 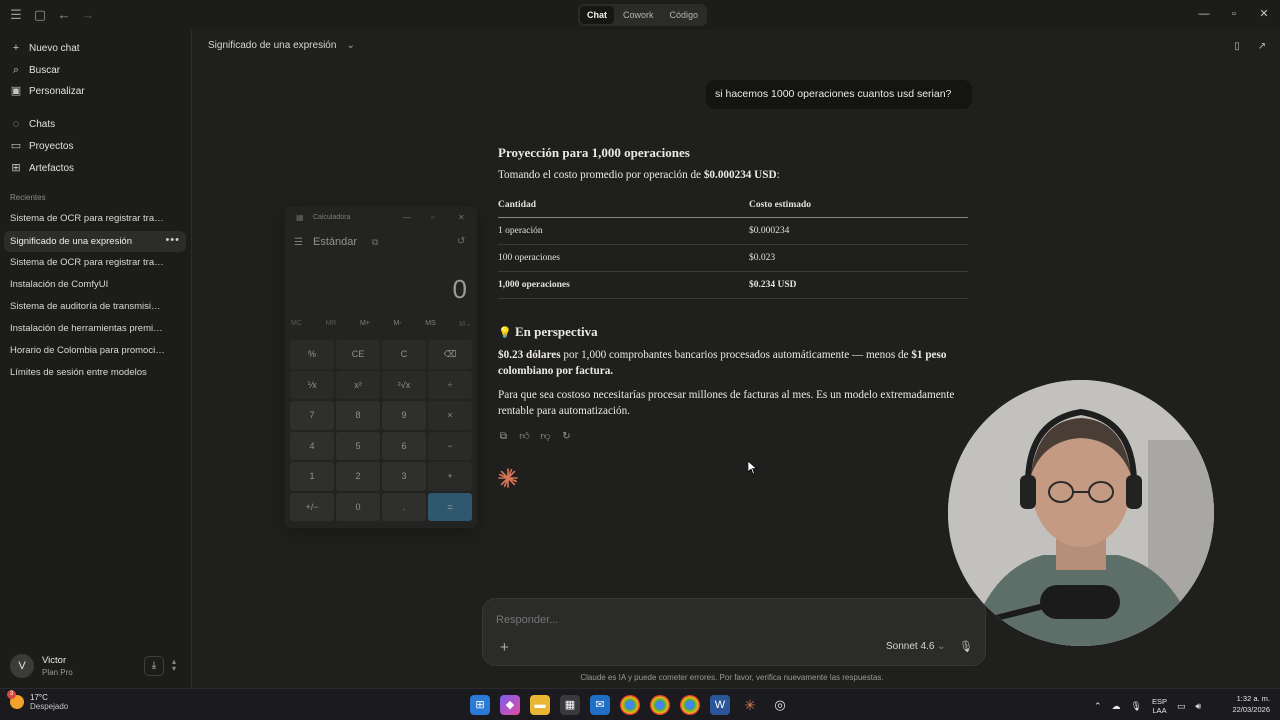 I want to click on calculator-key: 2, so click(x=358, y=476).